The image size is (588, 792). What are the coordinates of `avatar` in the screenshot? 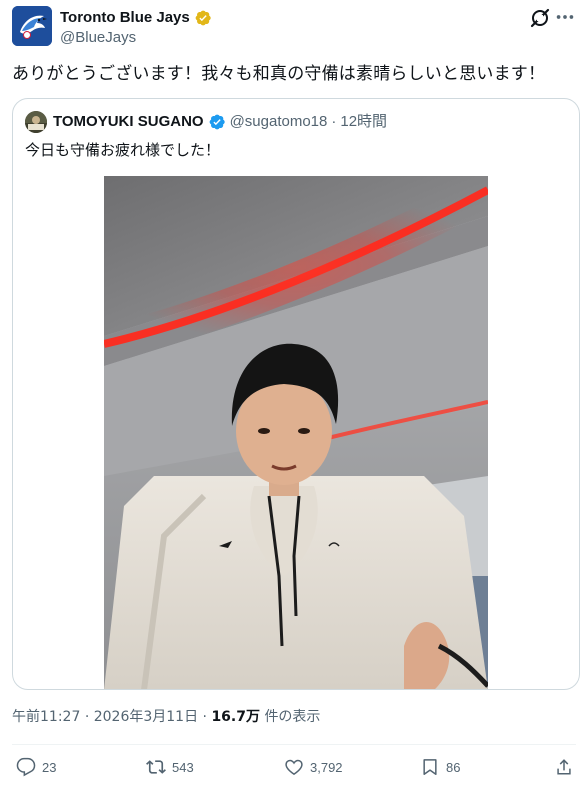 It's located at (32, 26).